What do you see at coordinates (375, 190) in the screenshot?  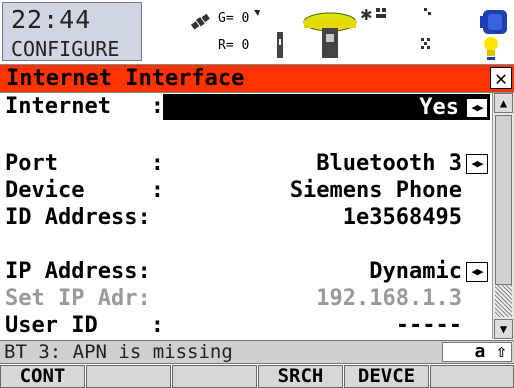 I see `device-value: Siemens Phone` at bounding box center [375, 190].